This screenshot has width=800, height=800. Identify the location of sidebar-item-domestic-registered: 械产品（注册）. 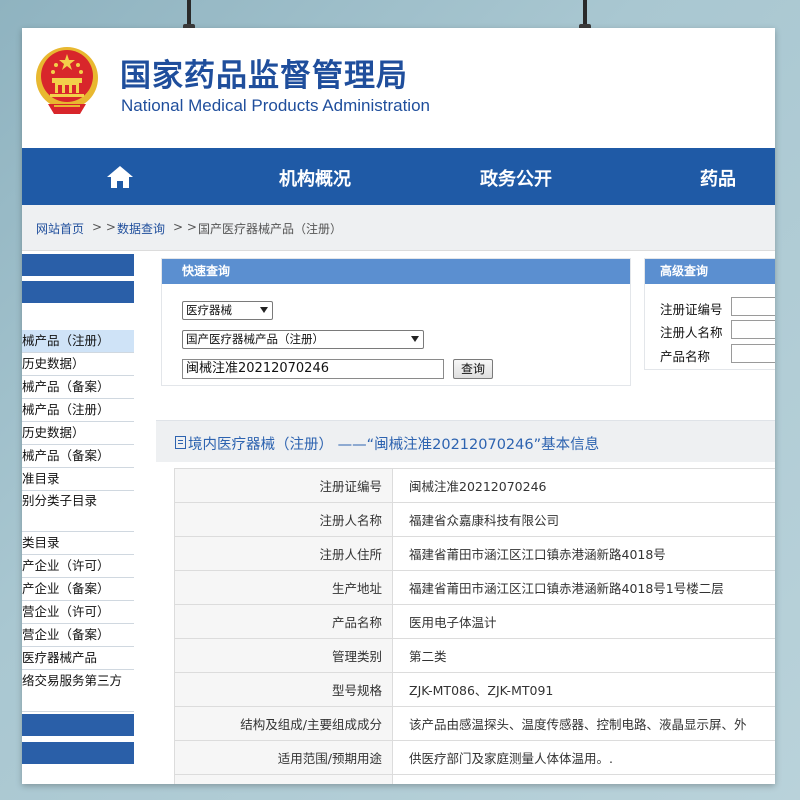
(78, 341).